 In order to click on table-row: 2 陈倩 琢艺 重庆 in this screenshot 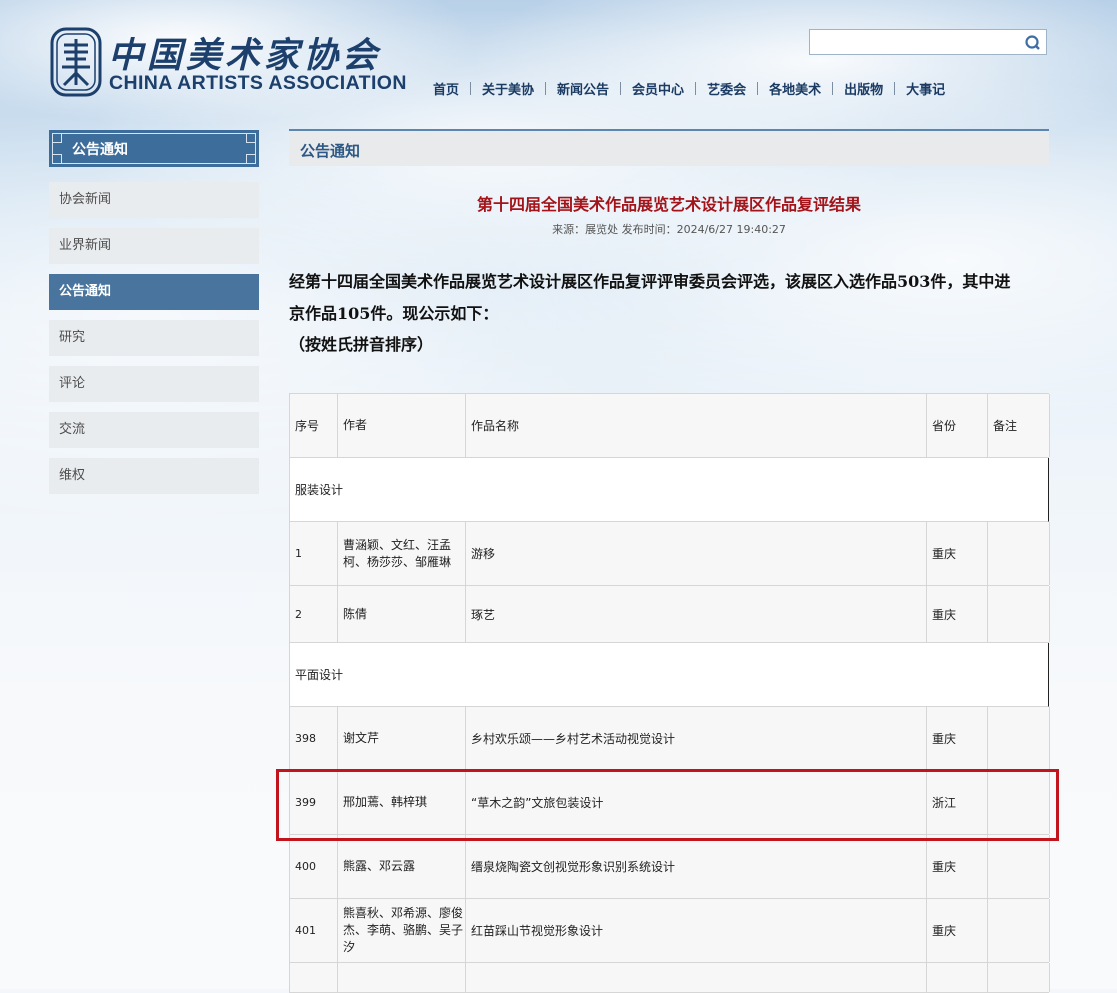, I will do `click(669, 614)`.